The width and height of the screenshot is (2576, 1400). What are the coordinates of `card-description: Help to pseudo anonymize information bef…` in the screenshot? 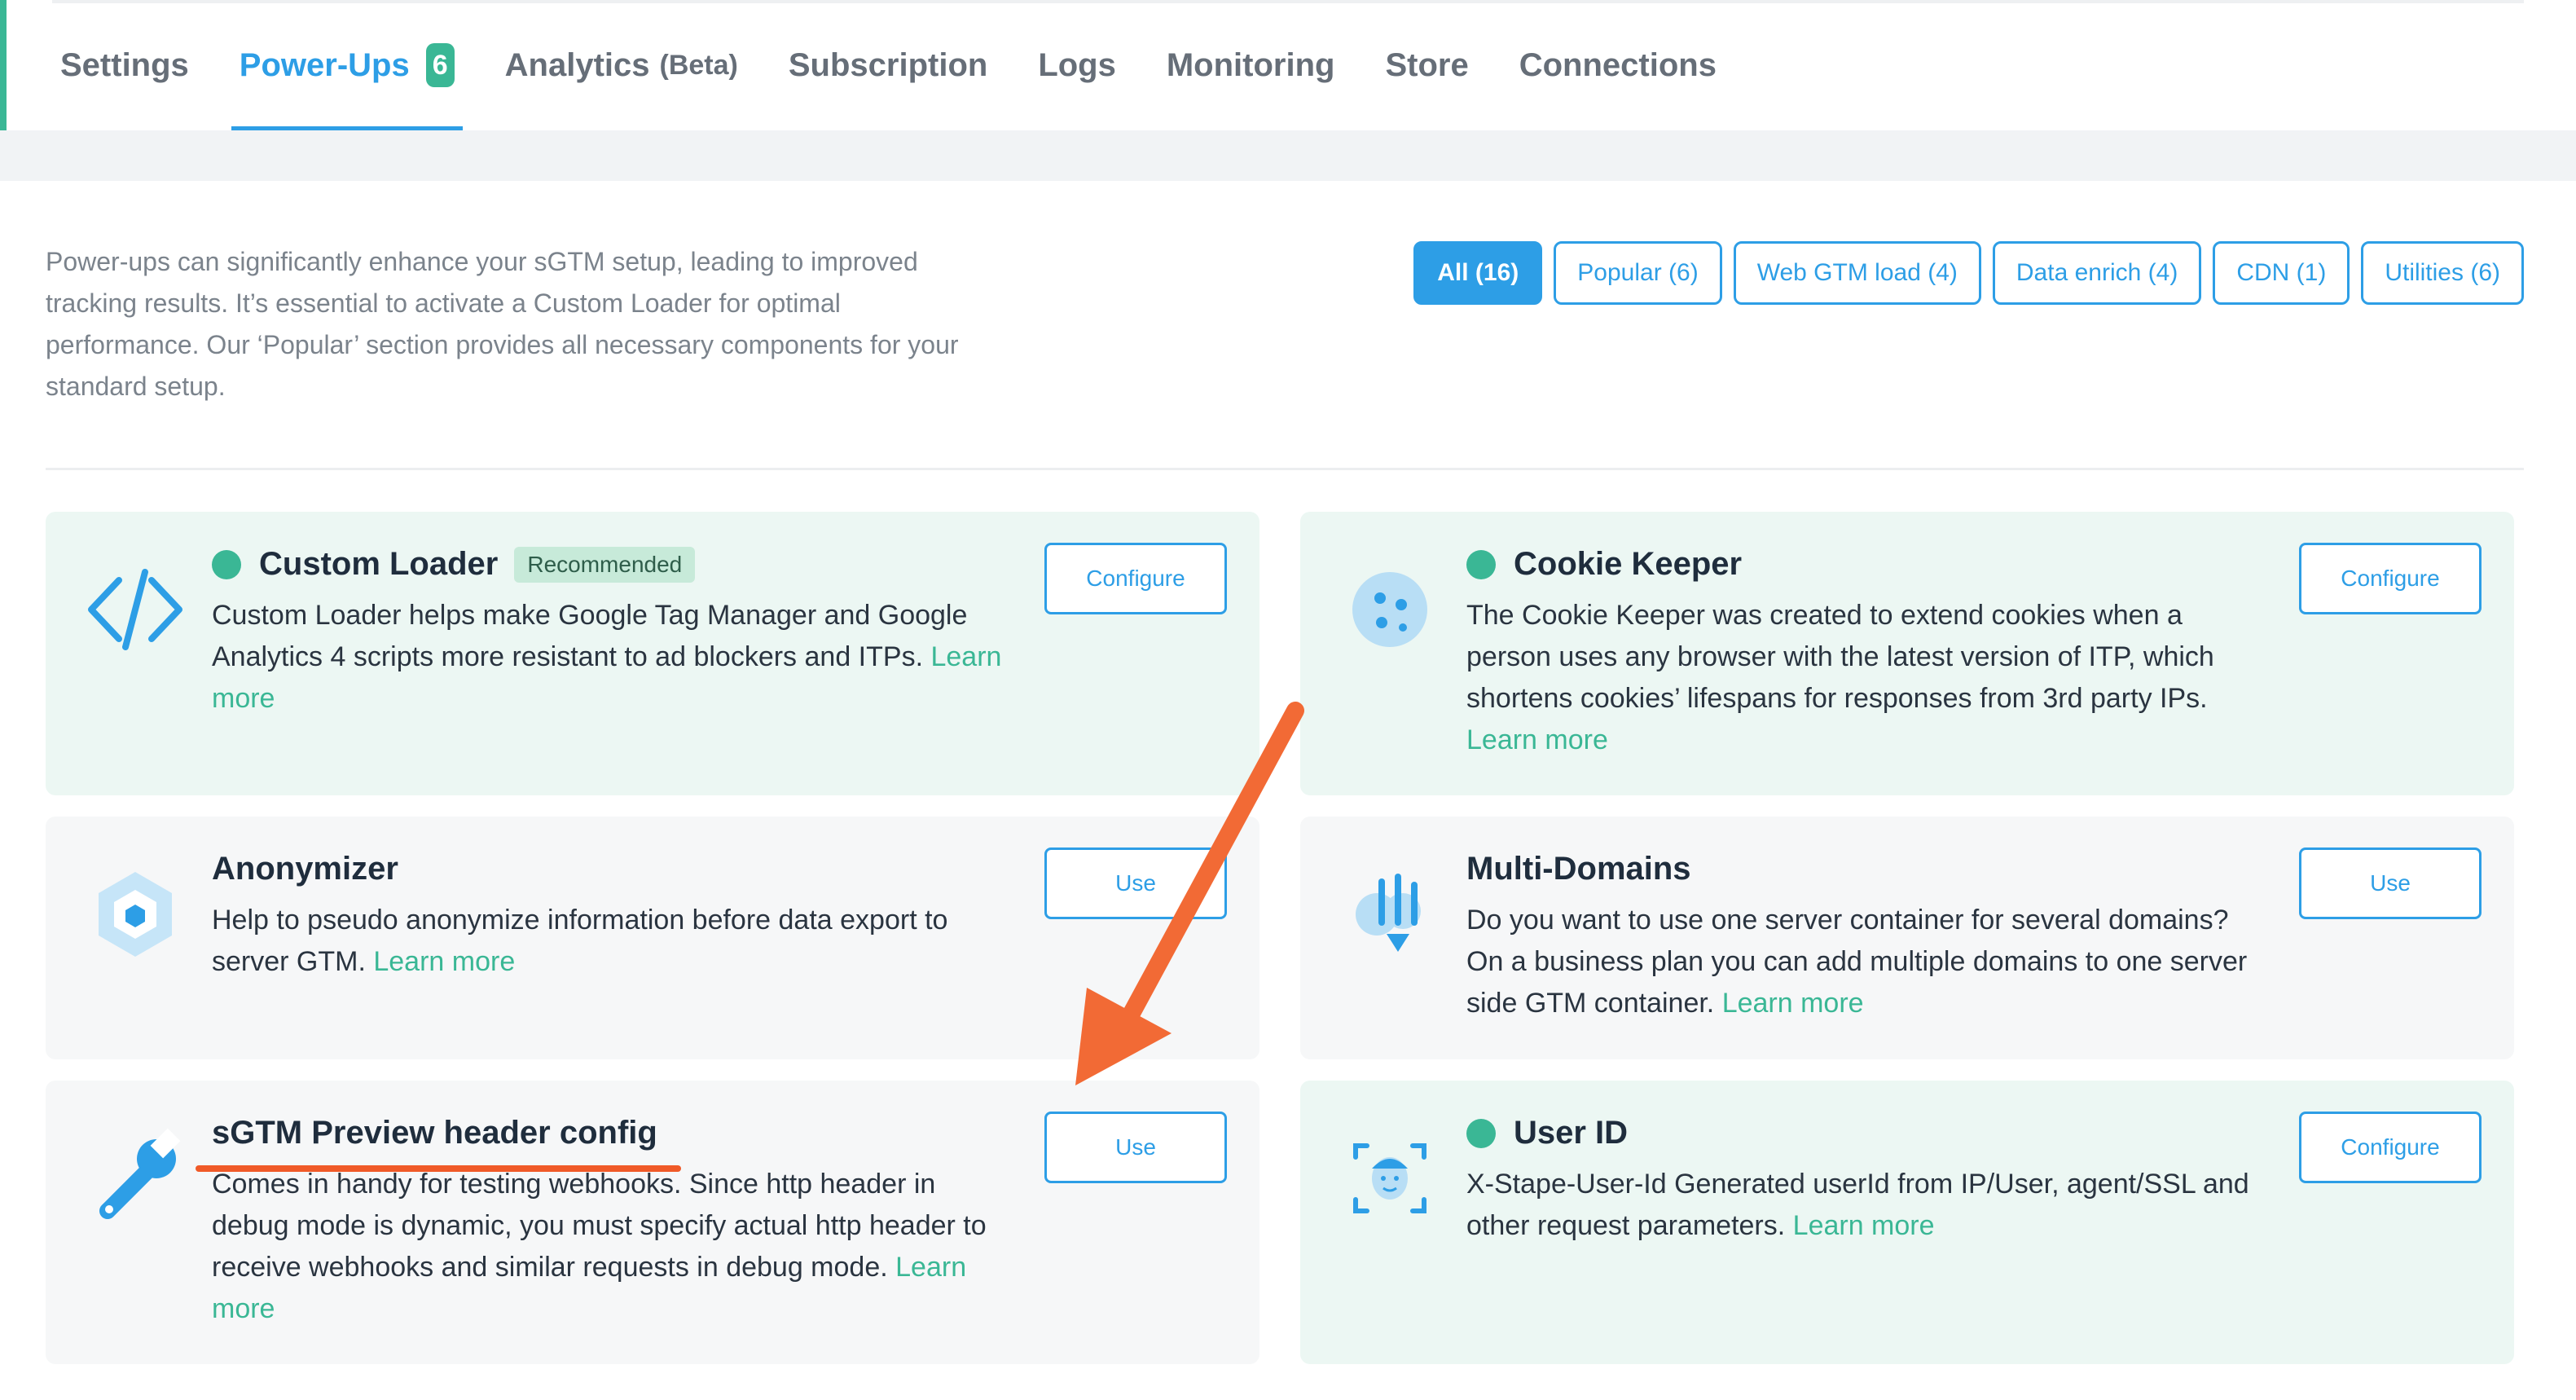 It's located at (611, 942).